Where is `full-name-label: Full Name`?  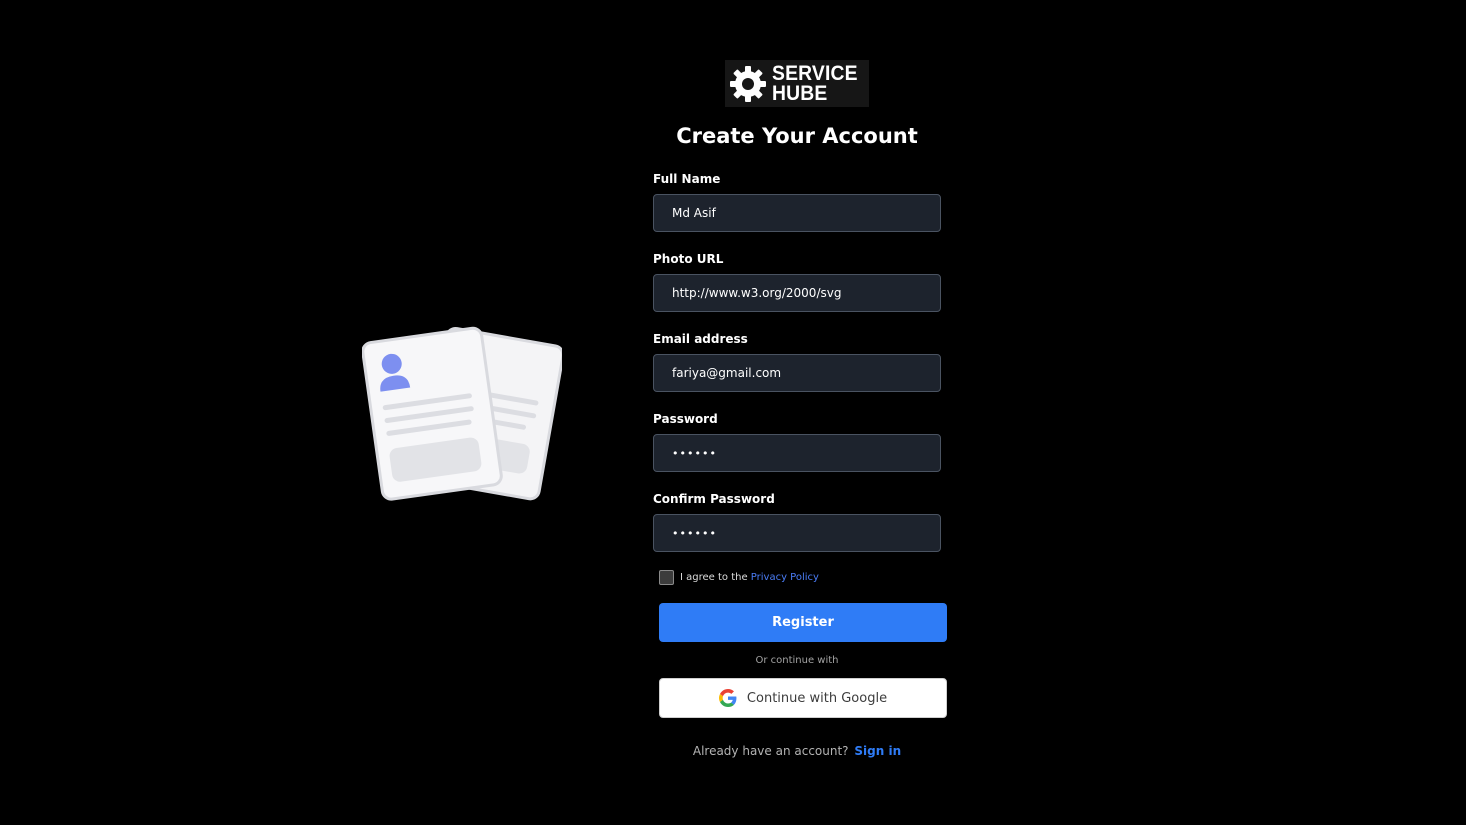
full-name-label: Full Name is located at coordinates (687, 179).